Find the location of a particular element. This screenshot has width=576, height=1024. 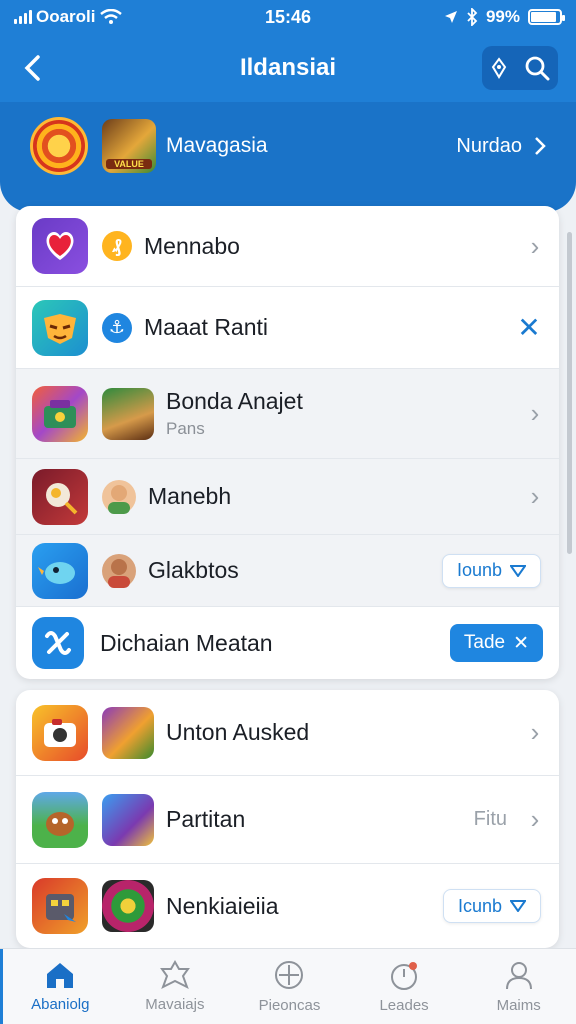

trade-button: Tade ✕ is located at coordinates (496, 643).